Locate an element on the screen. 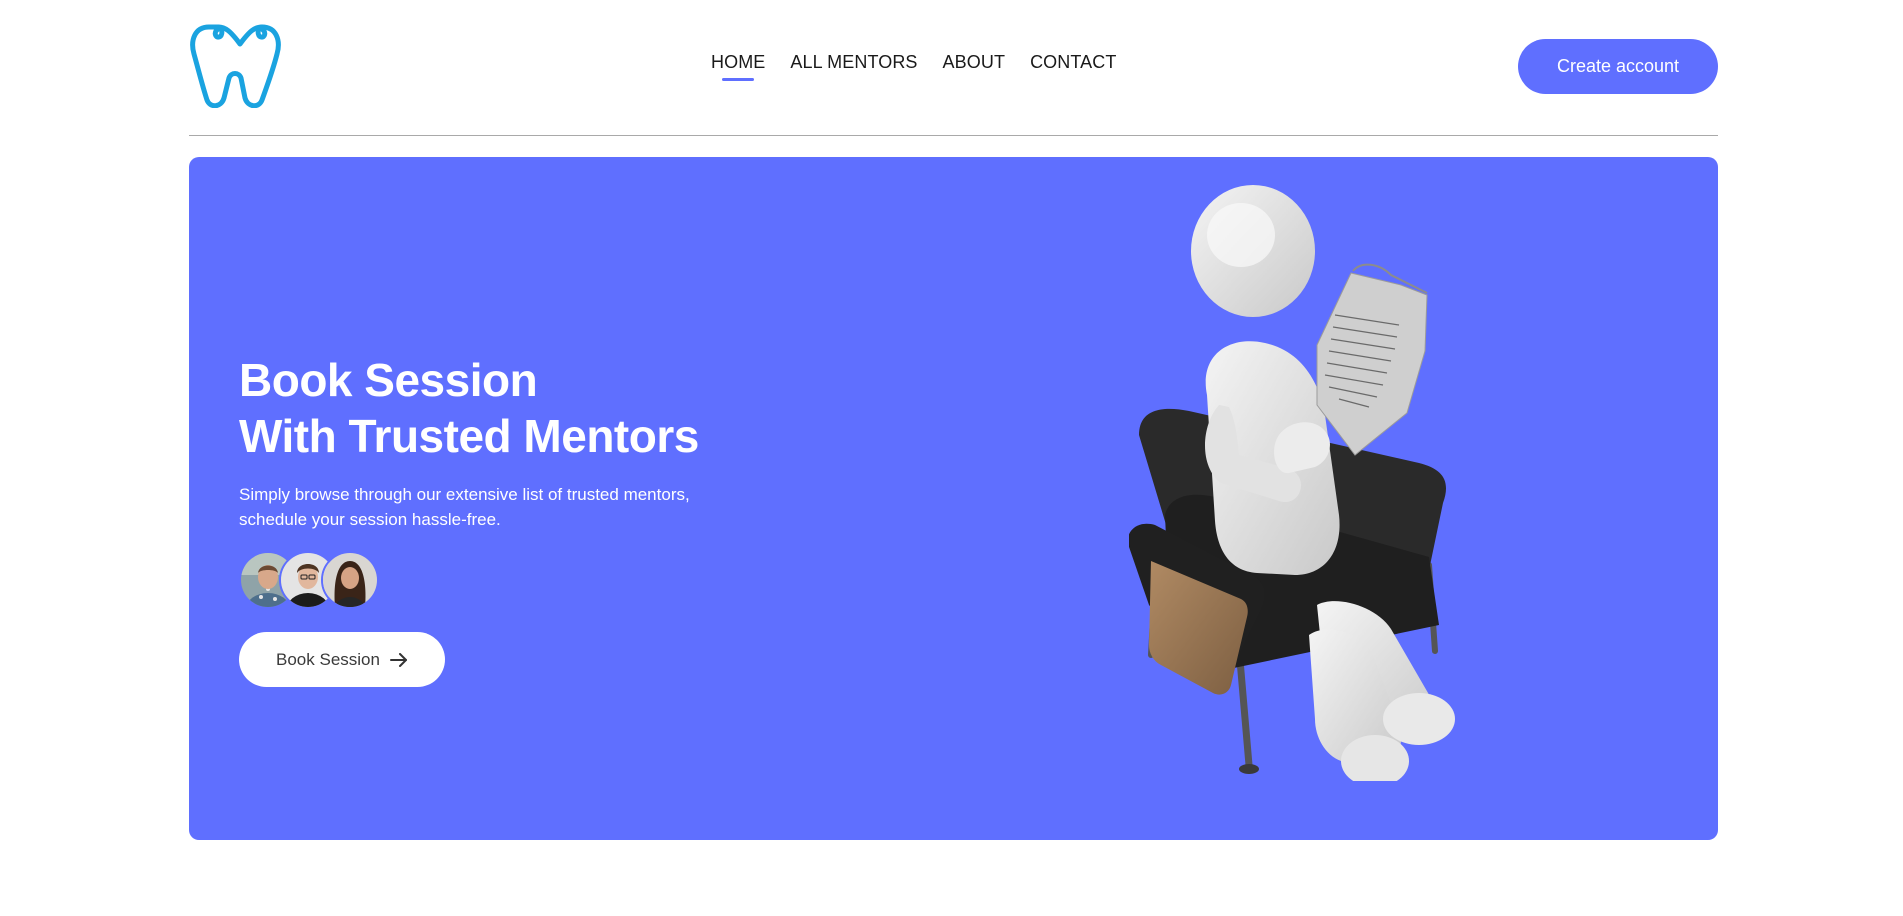 Image resolution: width=1903 pixels, height=916 pixels. mentor-avatar-group is located at coordinates (314, 580).